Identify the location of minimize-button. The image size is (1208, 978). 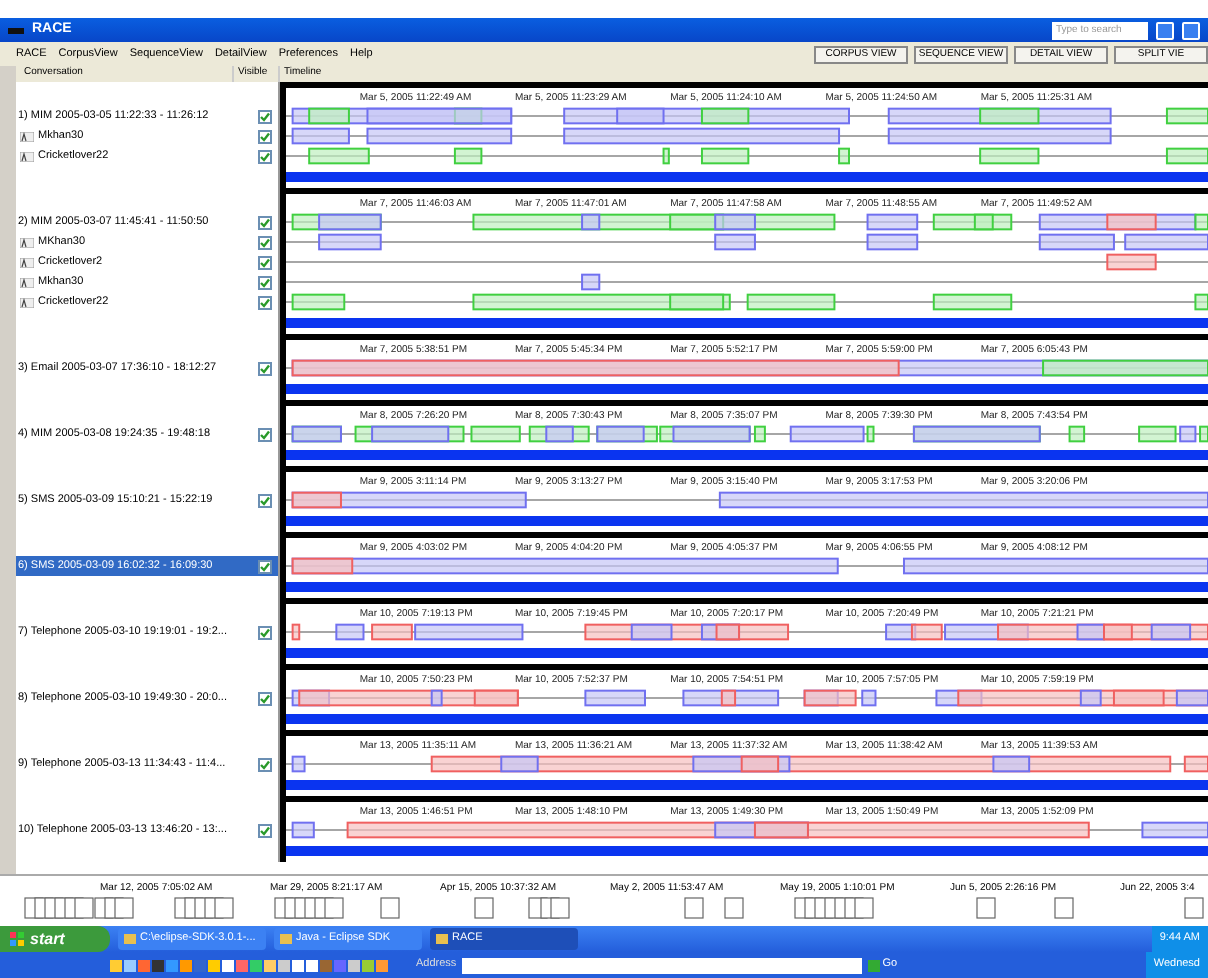
(1165, 30).